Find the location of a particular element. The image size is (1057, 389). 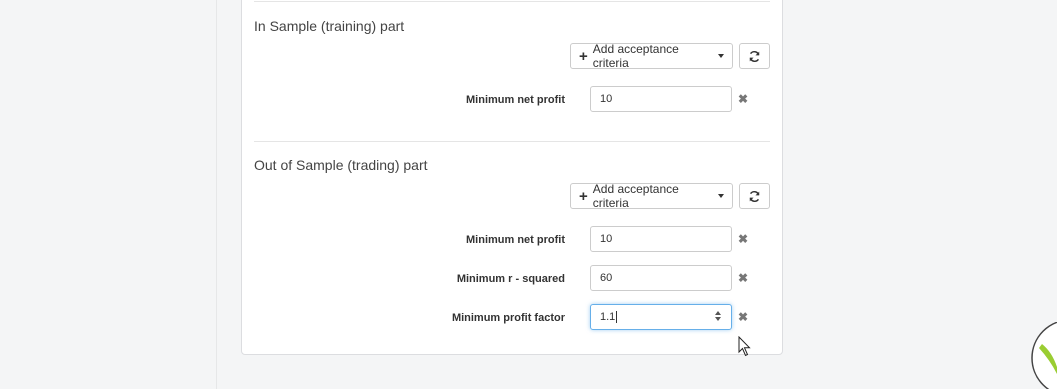

criterion-label: Minimum r - squared is located at coordinates (510, 279).